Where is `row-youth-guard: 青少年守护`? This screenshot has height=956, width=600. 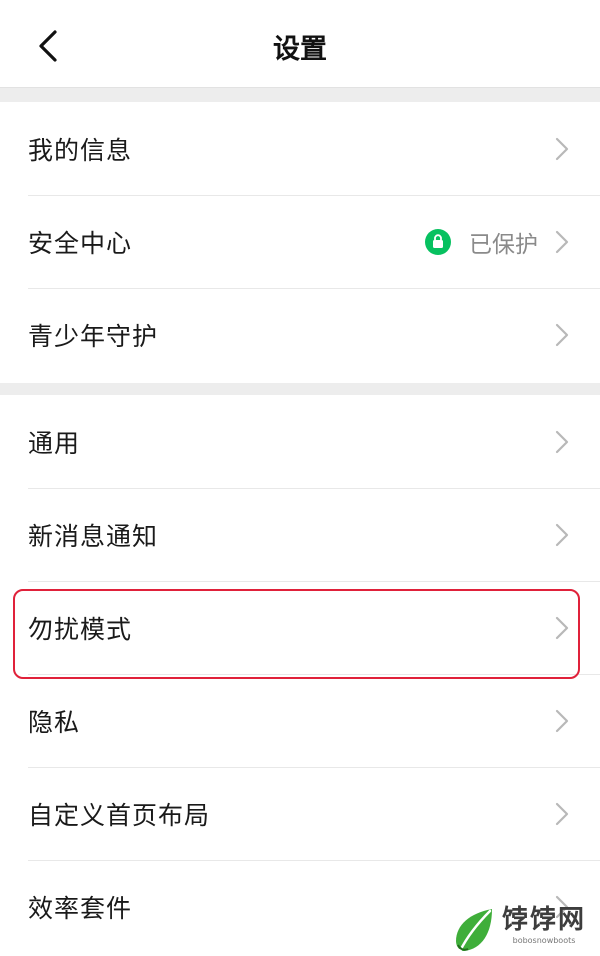 row-youth-guard: 青少年守护 is located at coordinates (300, 334).